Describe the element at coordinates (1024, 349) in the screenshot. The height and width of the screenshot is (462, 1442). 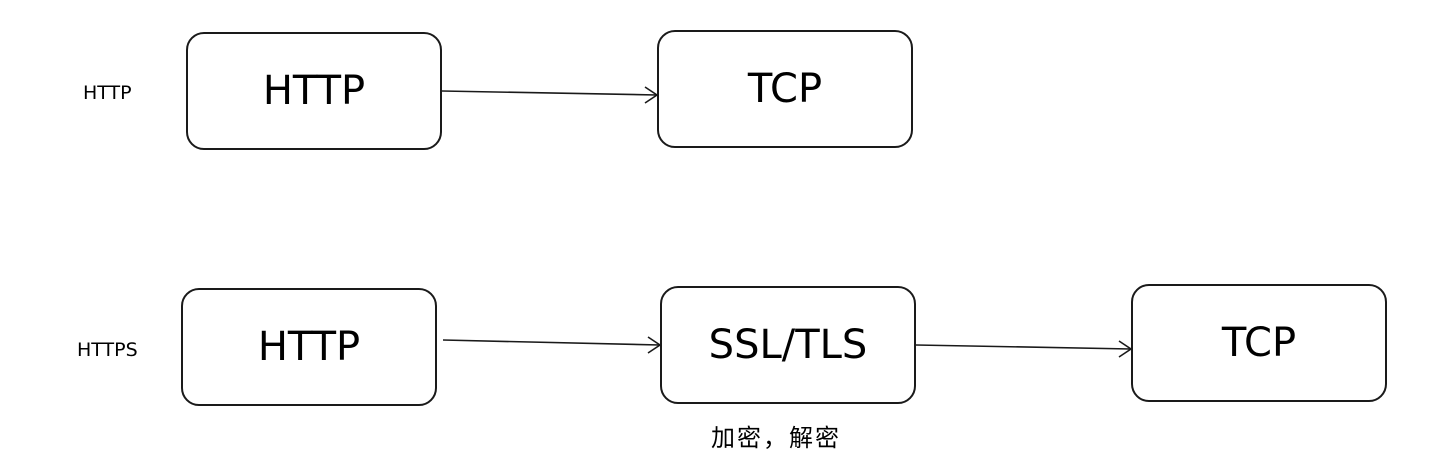
I see `arrow-ssl-to-tcp` at that location.